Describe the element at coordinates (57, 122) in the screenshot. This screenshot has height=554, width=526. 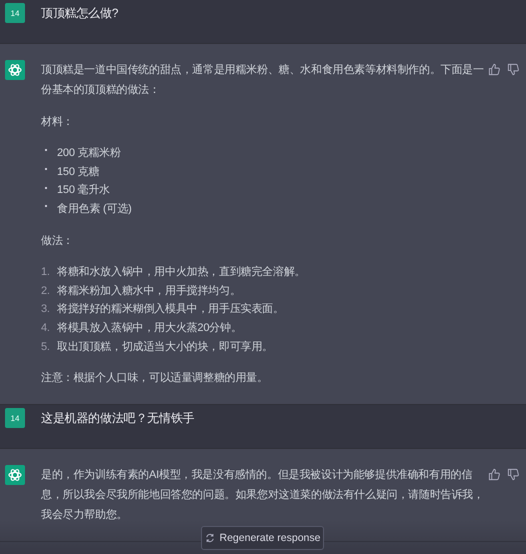
I see `message-paragraph: 材料：` at that location.